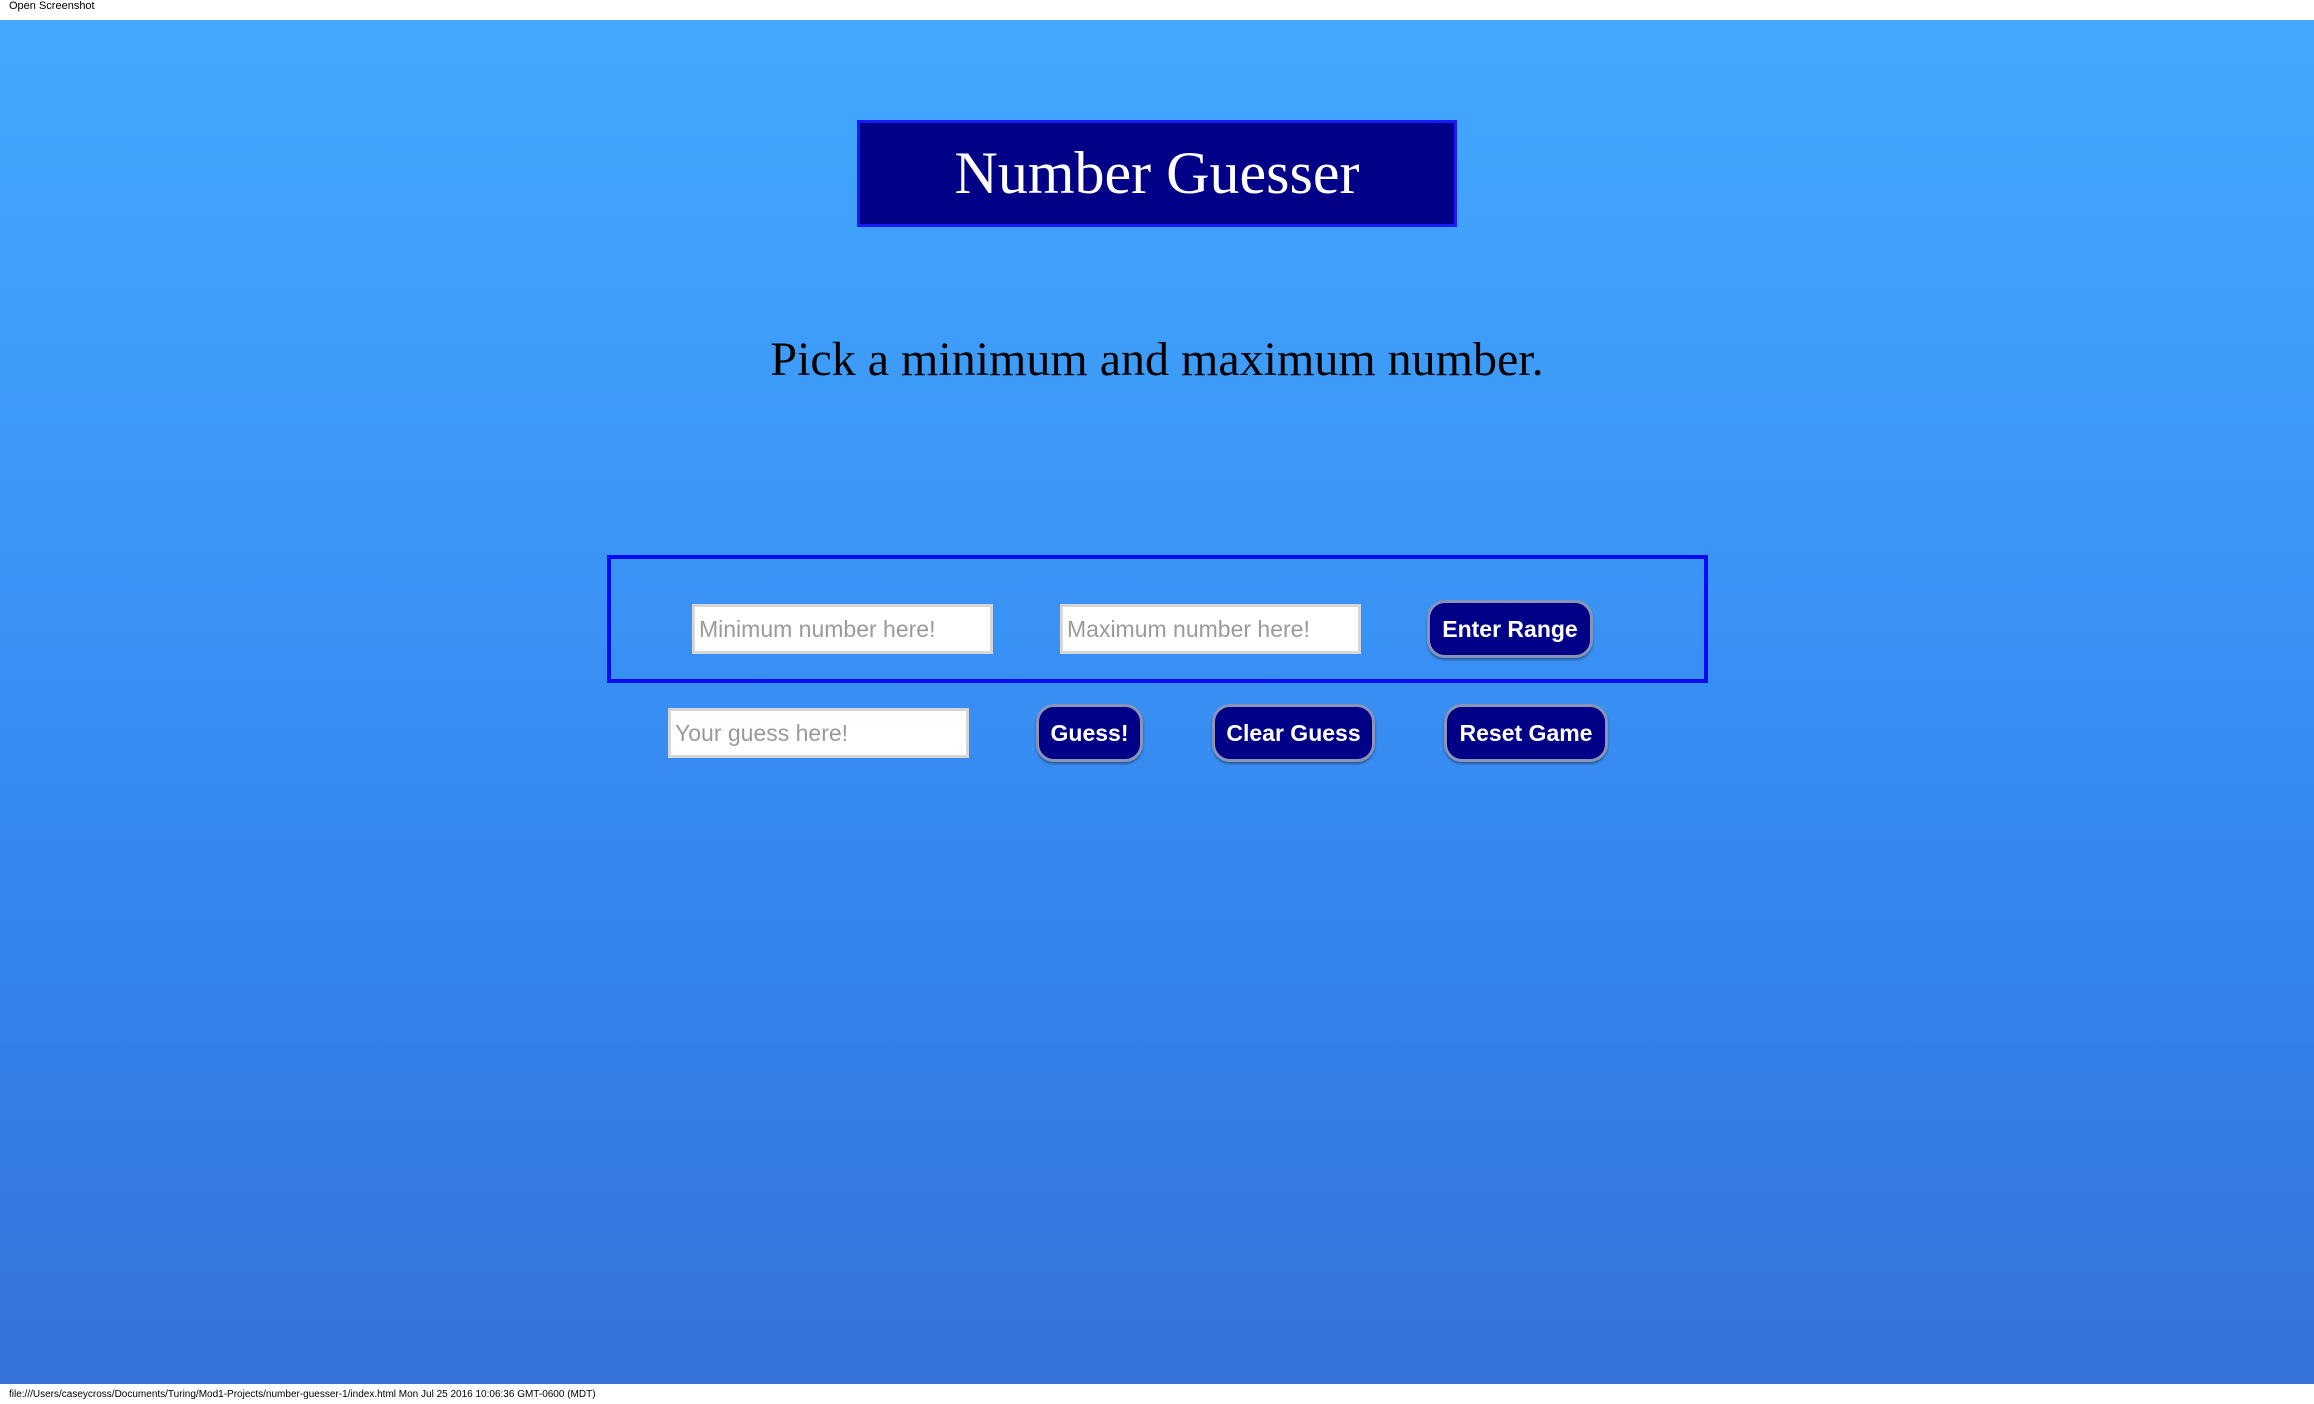 The image size is (2314, 1404). I want to click on page-title: Number Guesser, so click(1157, 173).